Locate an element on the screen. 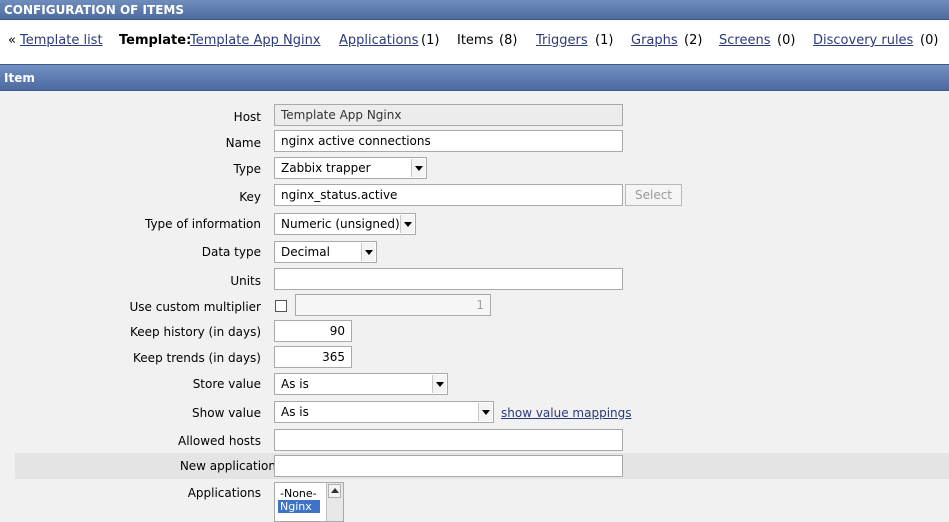 The width and height of the screenshot is (949, 522). applications-count: (1) is located at coordinates (430, 40).